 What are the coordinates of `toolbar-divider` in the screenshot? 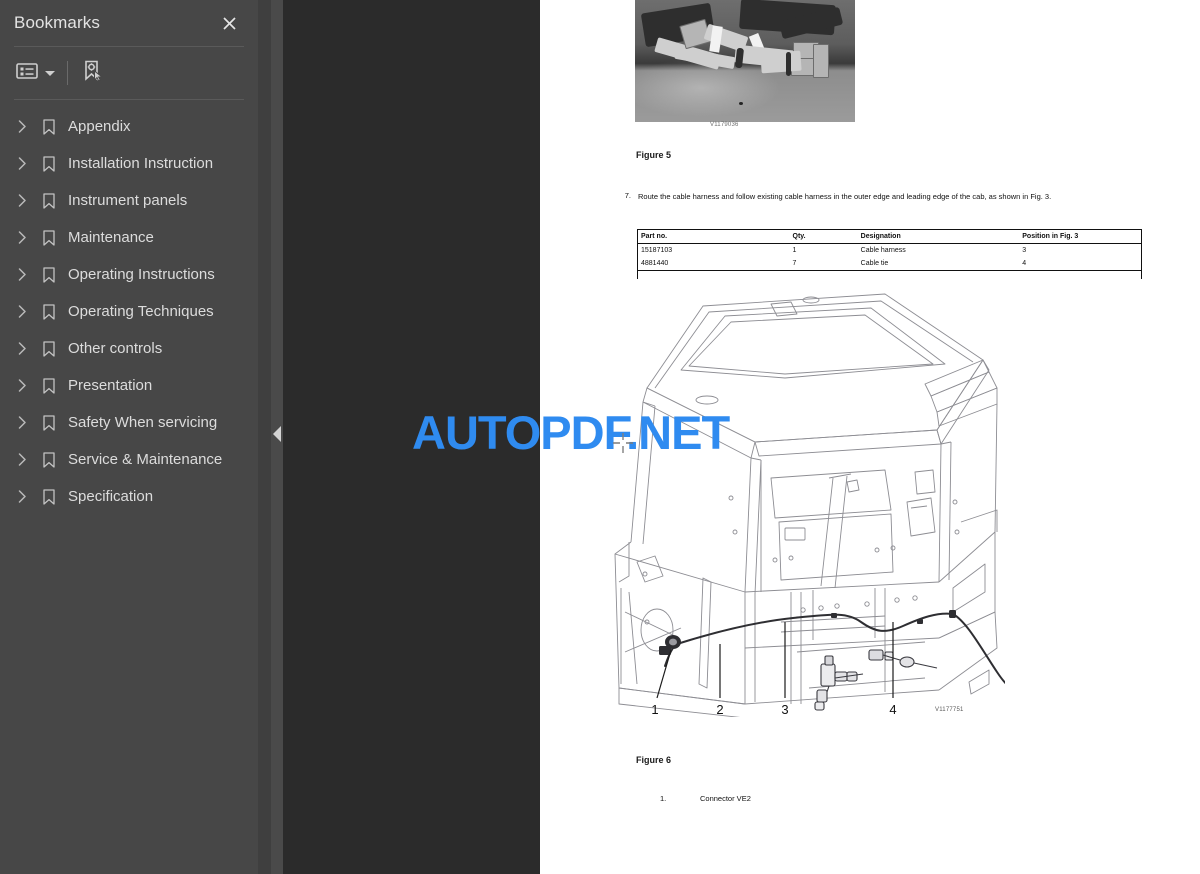 It's located at (67, 73).